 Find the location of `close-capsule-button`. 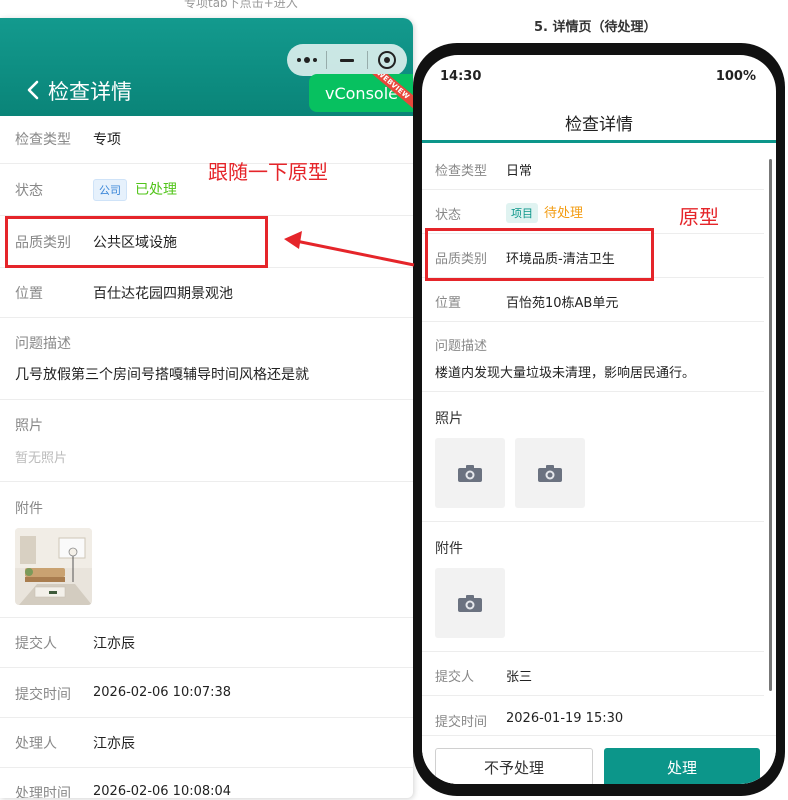

close-capsule-button is located at coordinates (387, 60).